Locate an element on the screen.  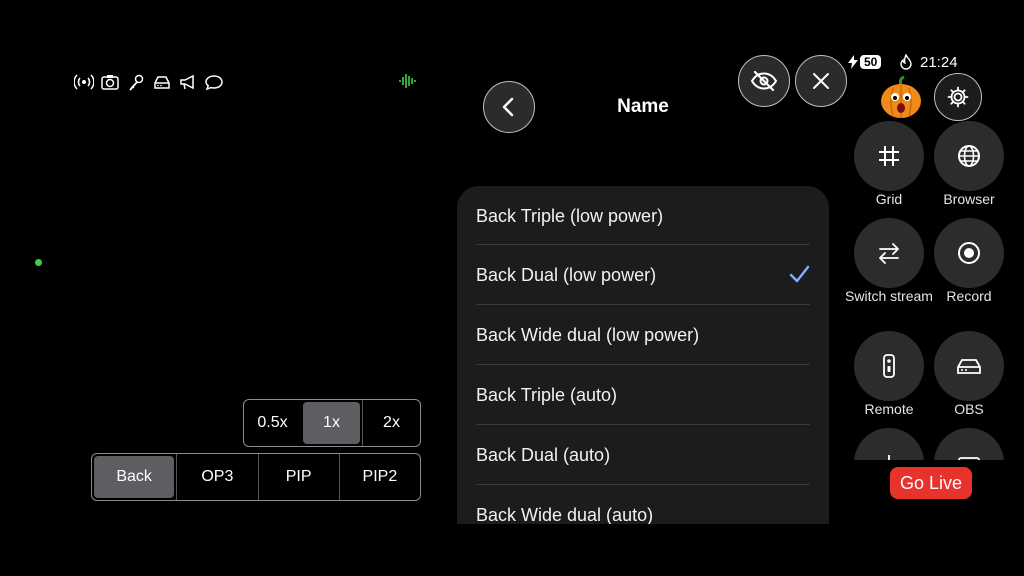
obs-label: OBS is located at coordinates (969, 409).